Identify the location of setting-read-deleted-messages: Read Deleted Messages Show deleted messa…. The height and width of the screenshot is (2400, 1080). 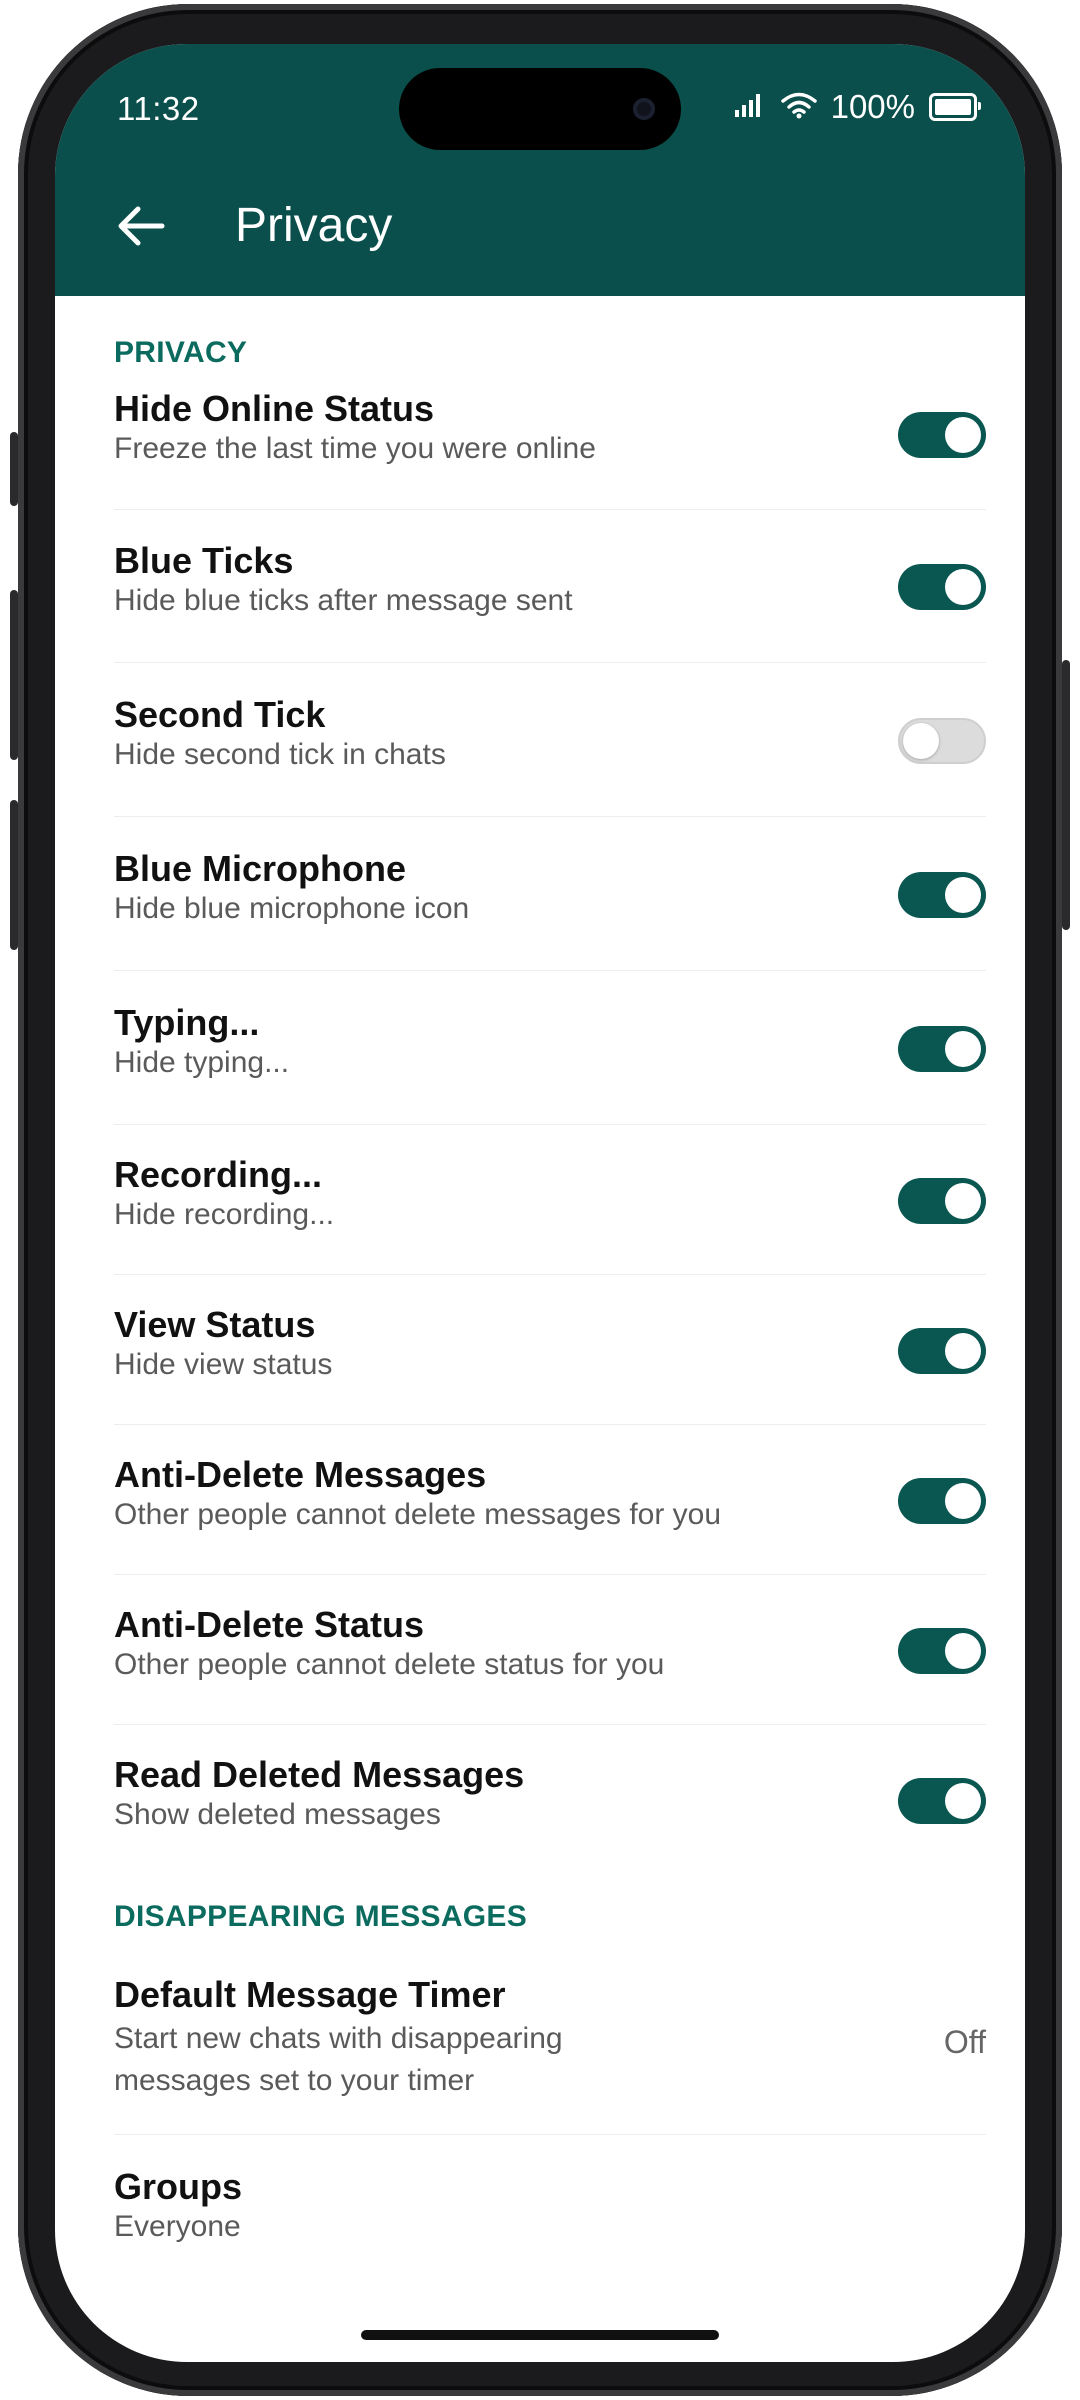
(550, 1803).